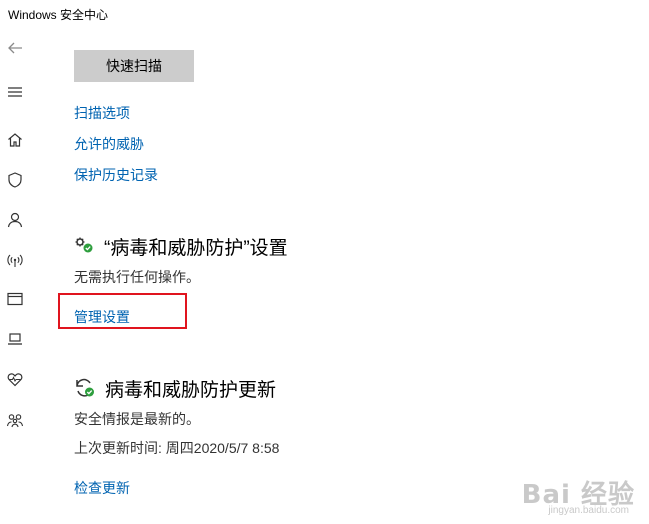 This screenshot has width=649, height=524. I want to click on watermark: Bai 经验 jingyan.baidu.com, so click(576, 495).